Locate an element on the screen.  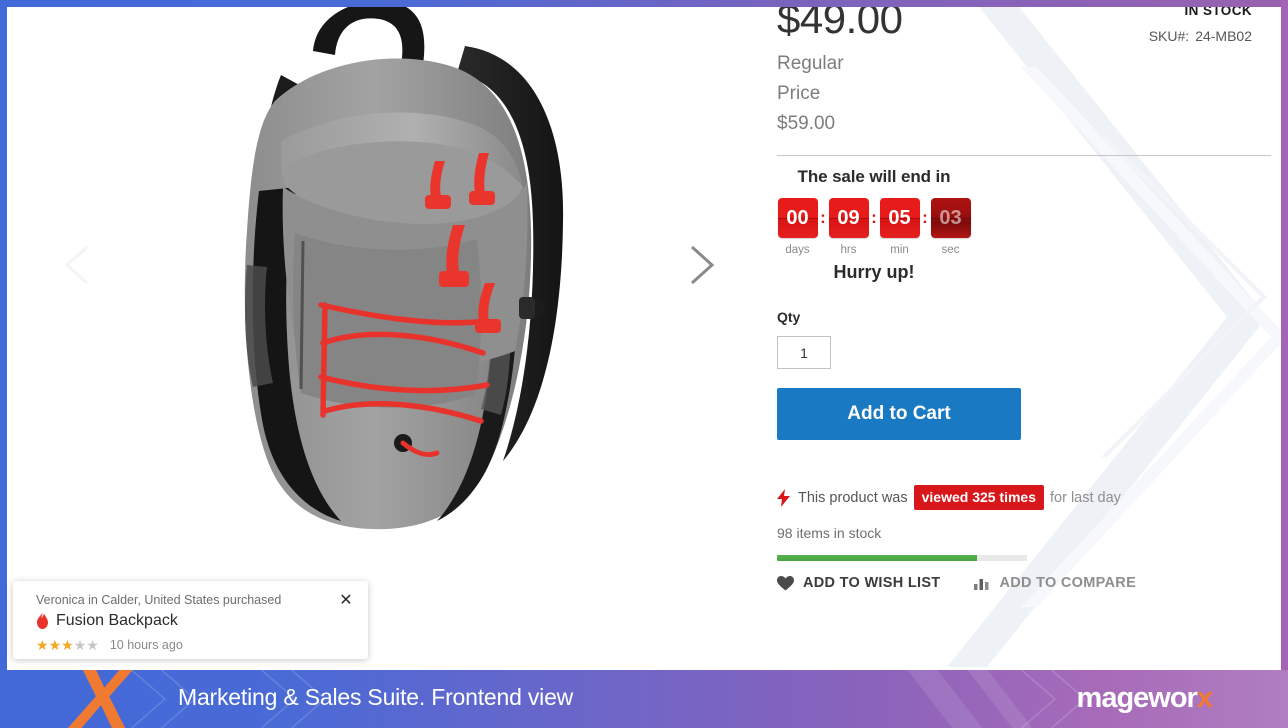
countdown-minutes-value: 05 is located at coordinates (899, 217).